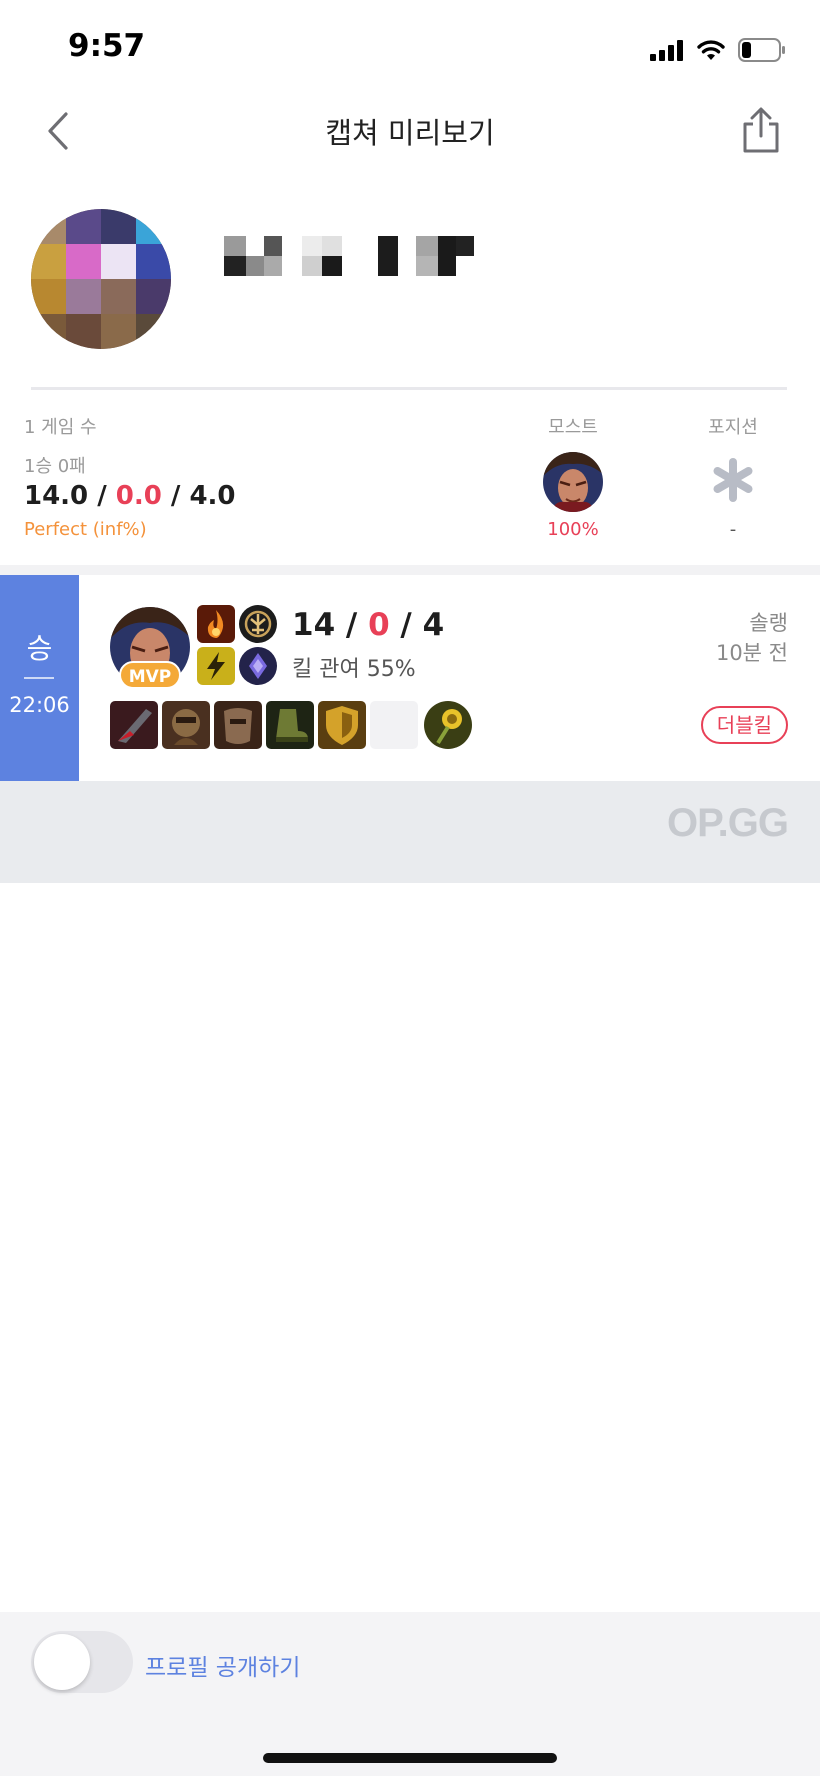  Describe the element at coordinates (134, 725) in the screenshot. I see `item-slot-1-icon` at that location.